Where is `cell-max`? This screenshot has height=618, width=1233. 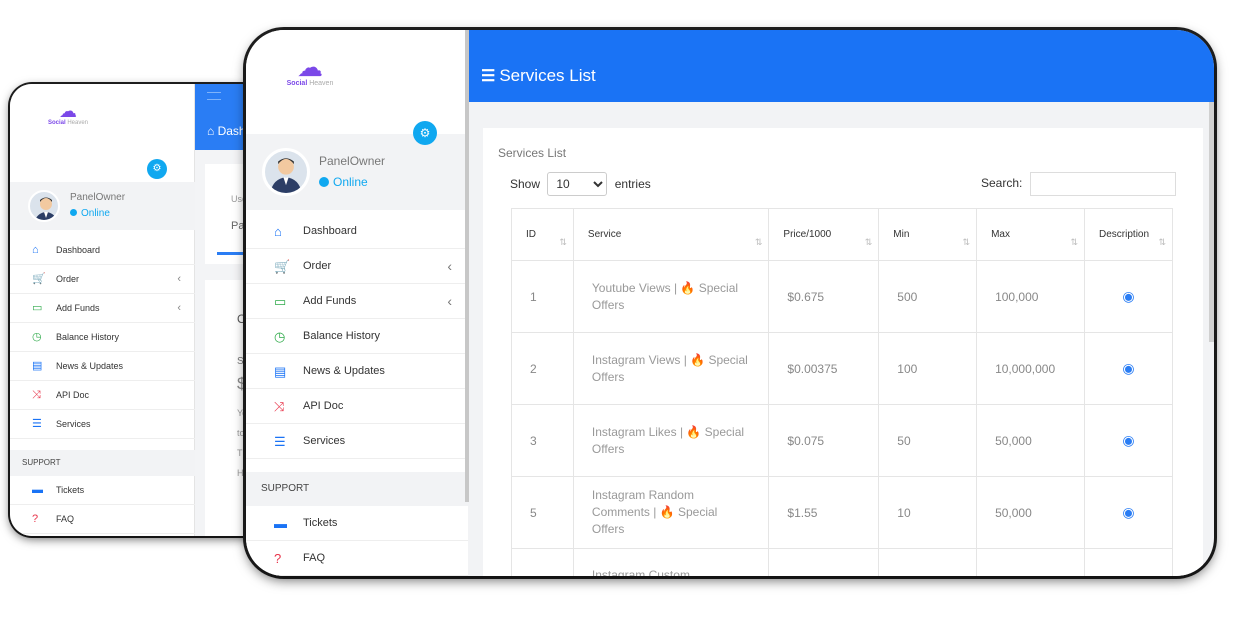
cell-max is located at coordinates (1031, 562).